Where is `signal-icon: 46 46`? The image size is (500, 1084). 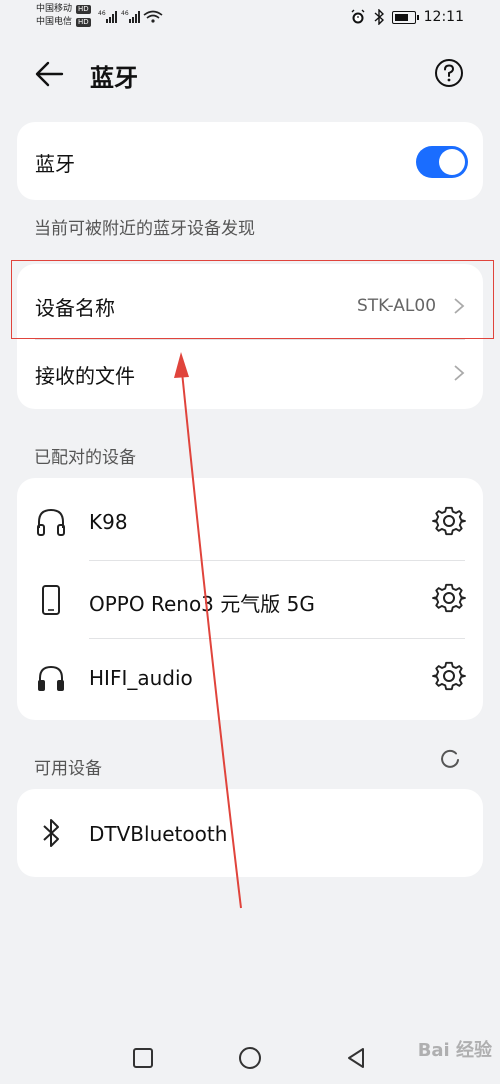
signal-icon: 46 46 is located at coordinates (130, 16).